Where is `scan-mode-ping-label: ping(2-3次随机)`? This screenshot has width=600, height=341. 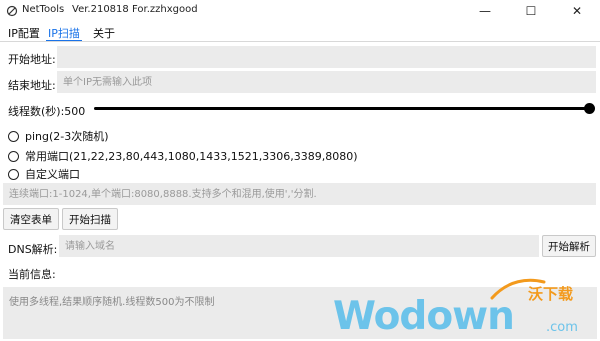
scan-mode-ping-label: ping(2-3次随机) is located at coordinates (67, 136).